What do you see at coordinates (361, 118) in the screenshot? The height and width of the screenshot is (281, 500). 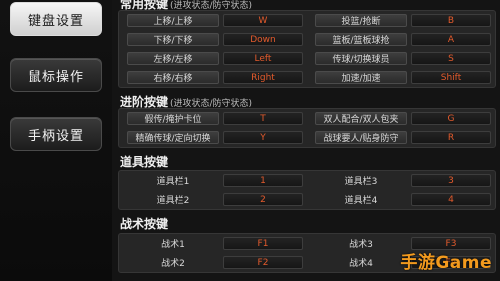 I see `action-label: 双人配合/双人包夹` at bounding box center [361, 118].